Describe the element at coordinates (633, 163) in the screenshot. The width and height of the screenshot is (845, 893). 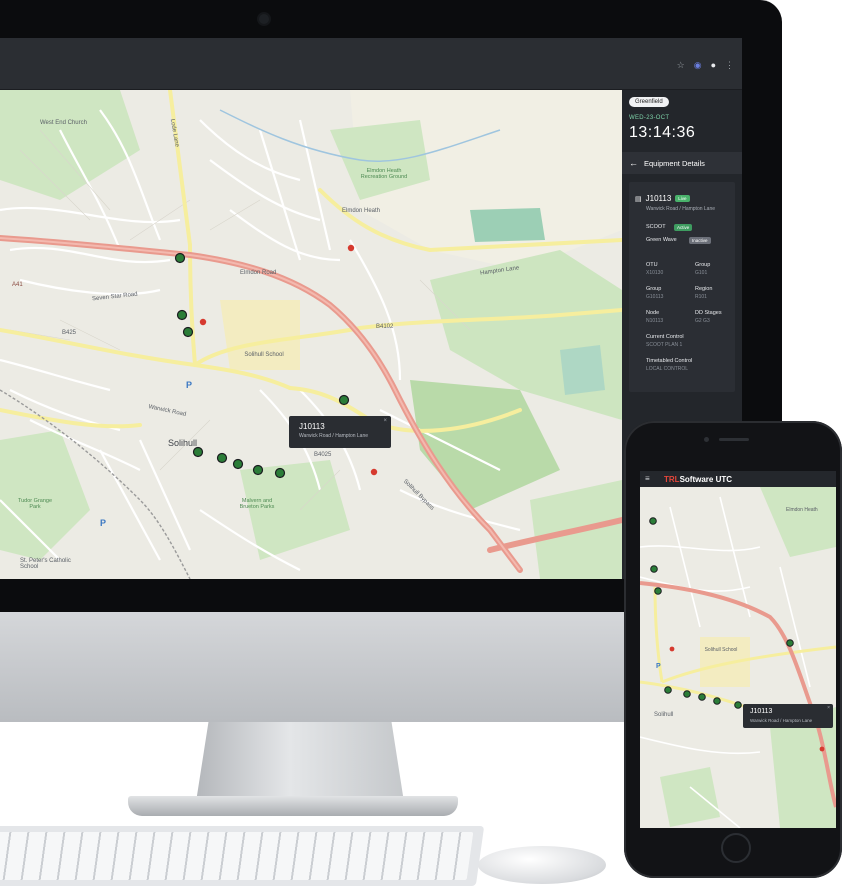
I see `back-arrow-icon: ←` at that location.